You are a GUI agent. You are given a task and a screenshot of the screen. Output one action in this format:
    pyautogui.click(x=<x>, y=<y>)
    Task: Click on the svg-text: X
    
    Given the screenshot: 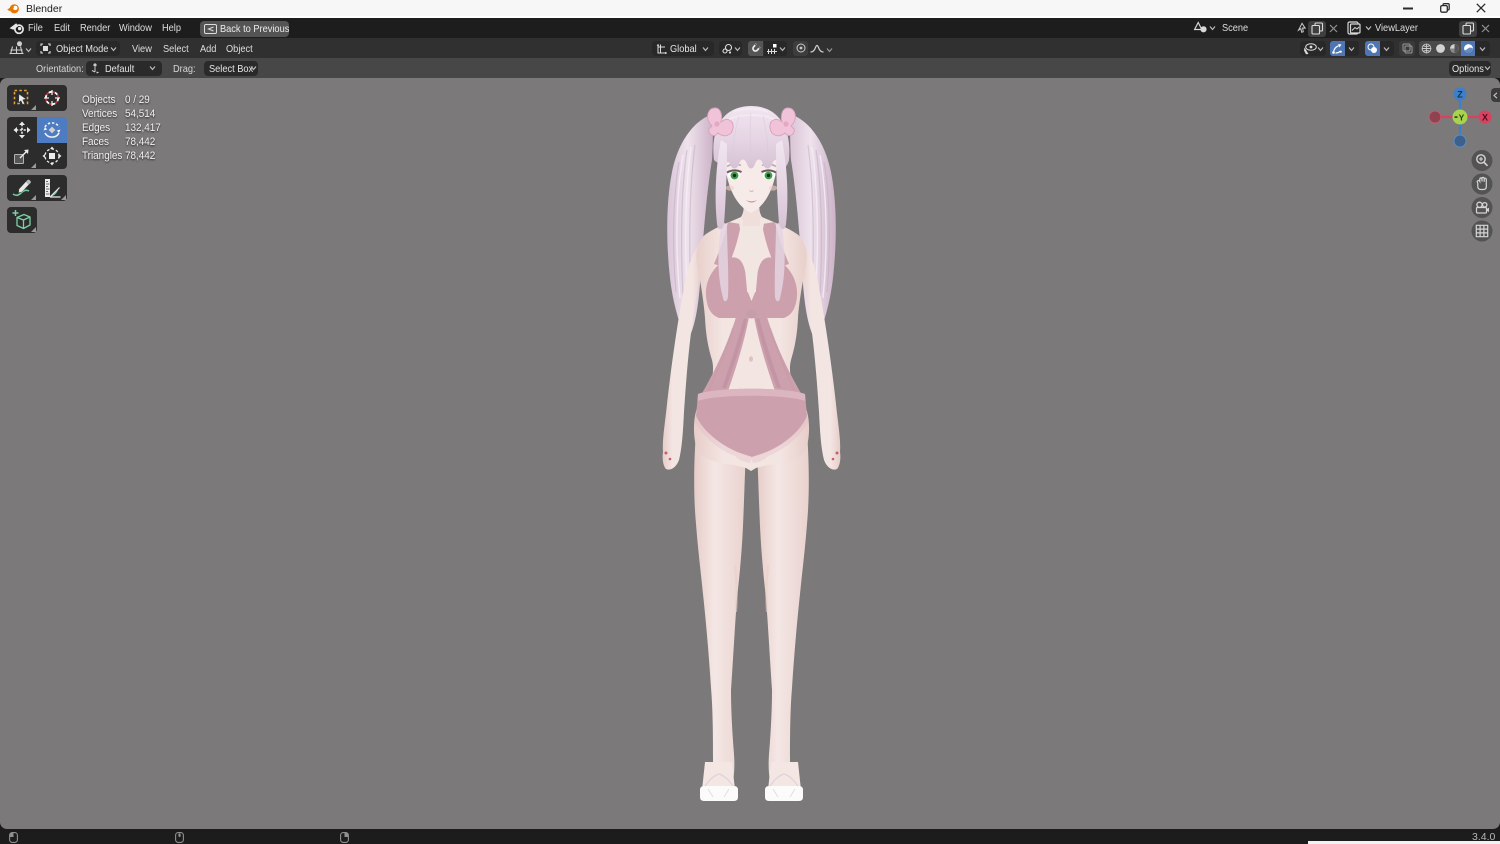 What is the action you would take?
    pyautogui.click(x=1485, y=118)
    